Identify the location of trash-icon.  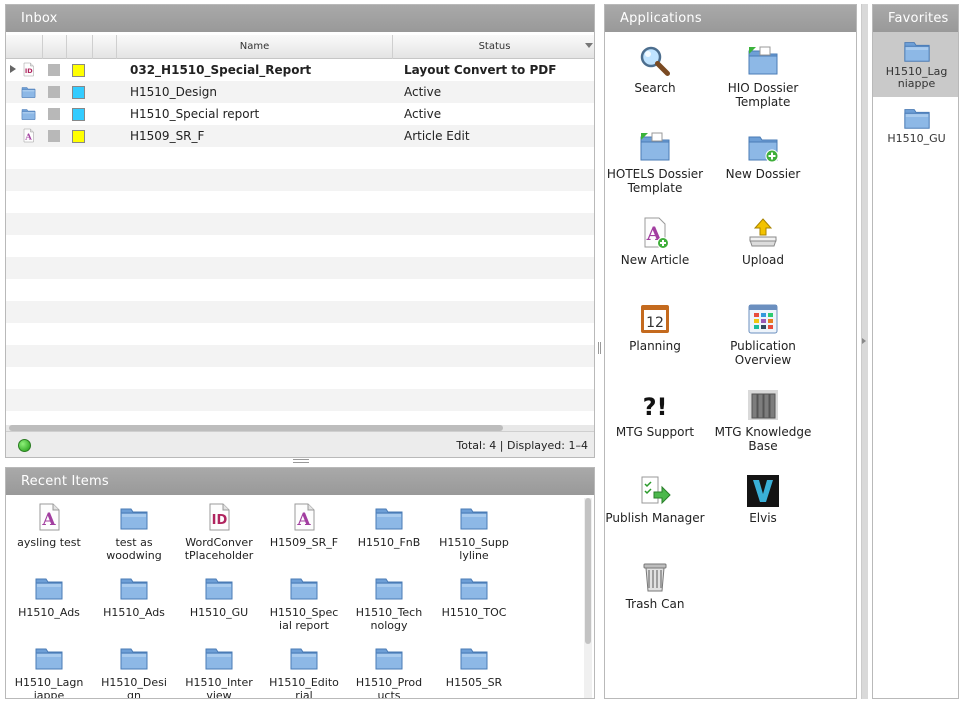
(655, 577).